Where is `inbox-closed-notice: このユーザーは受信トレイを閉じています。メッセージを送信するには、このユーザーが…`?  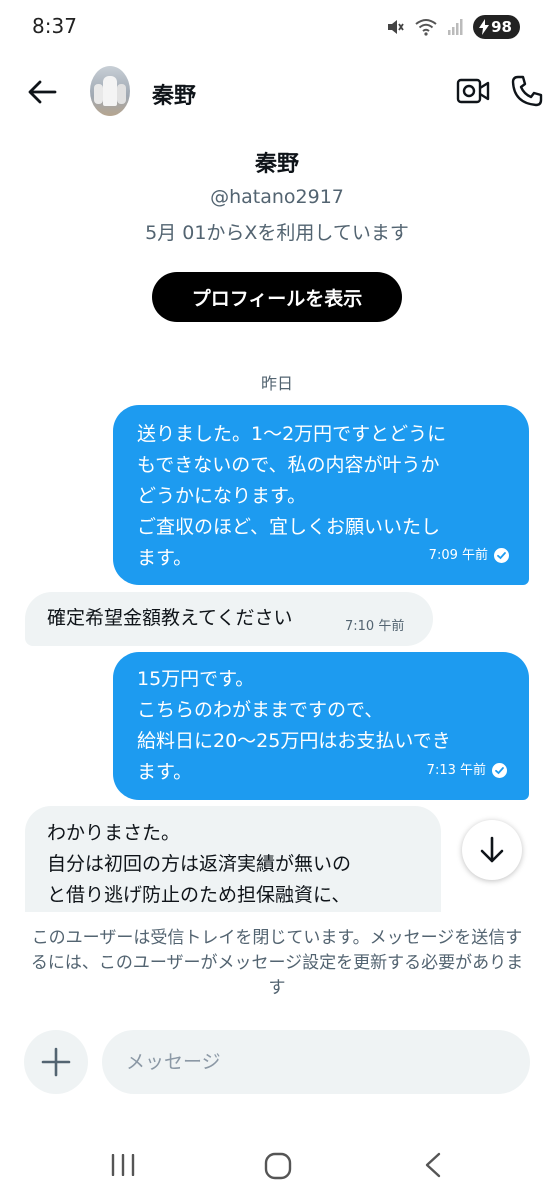
inbox-closed-notice: このユーザーは受信トレイを閉じています。メッセージを送信するには、このユーザーが… is located at coordinates (277, 963).